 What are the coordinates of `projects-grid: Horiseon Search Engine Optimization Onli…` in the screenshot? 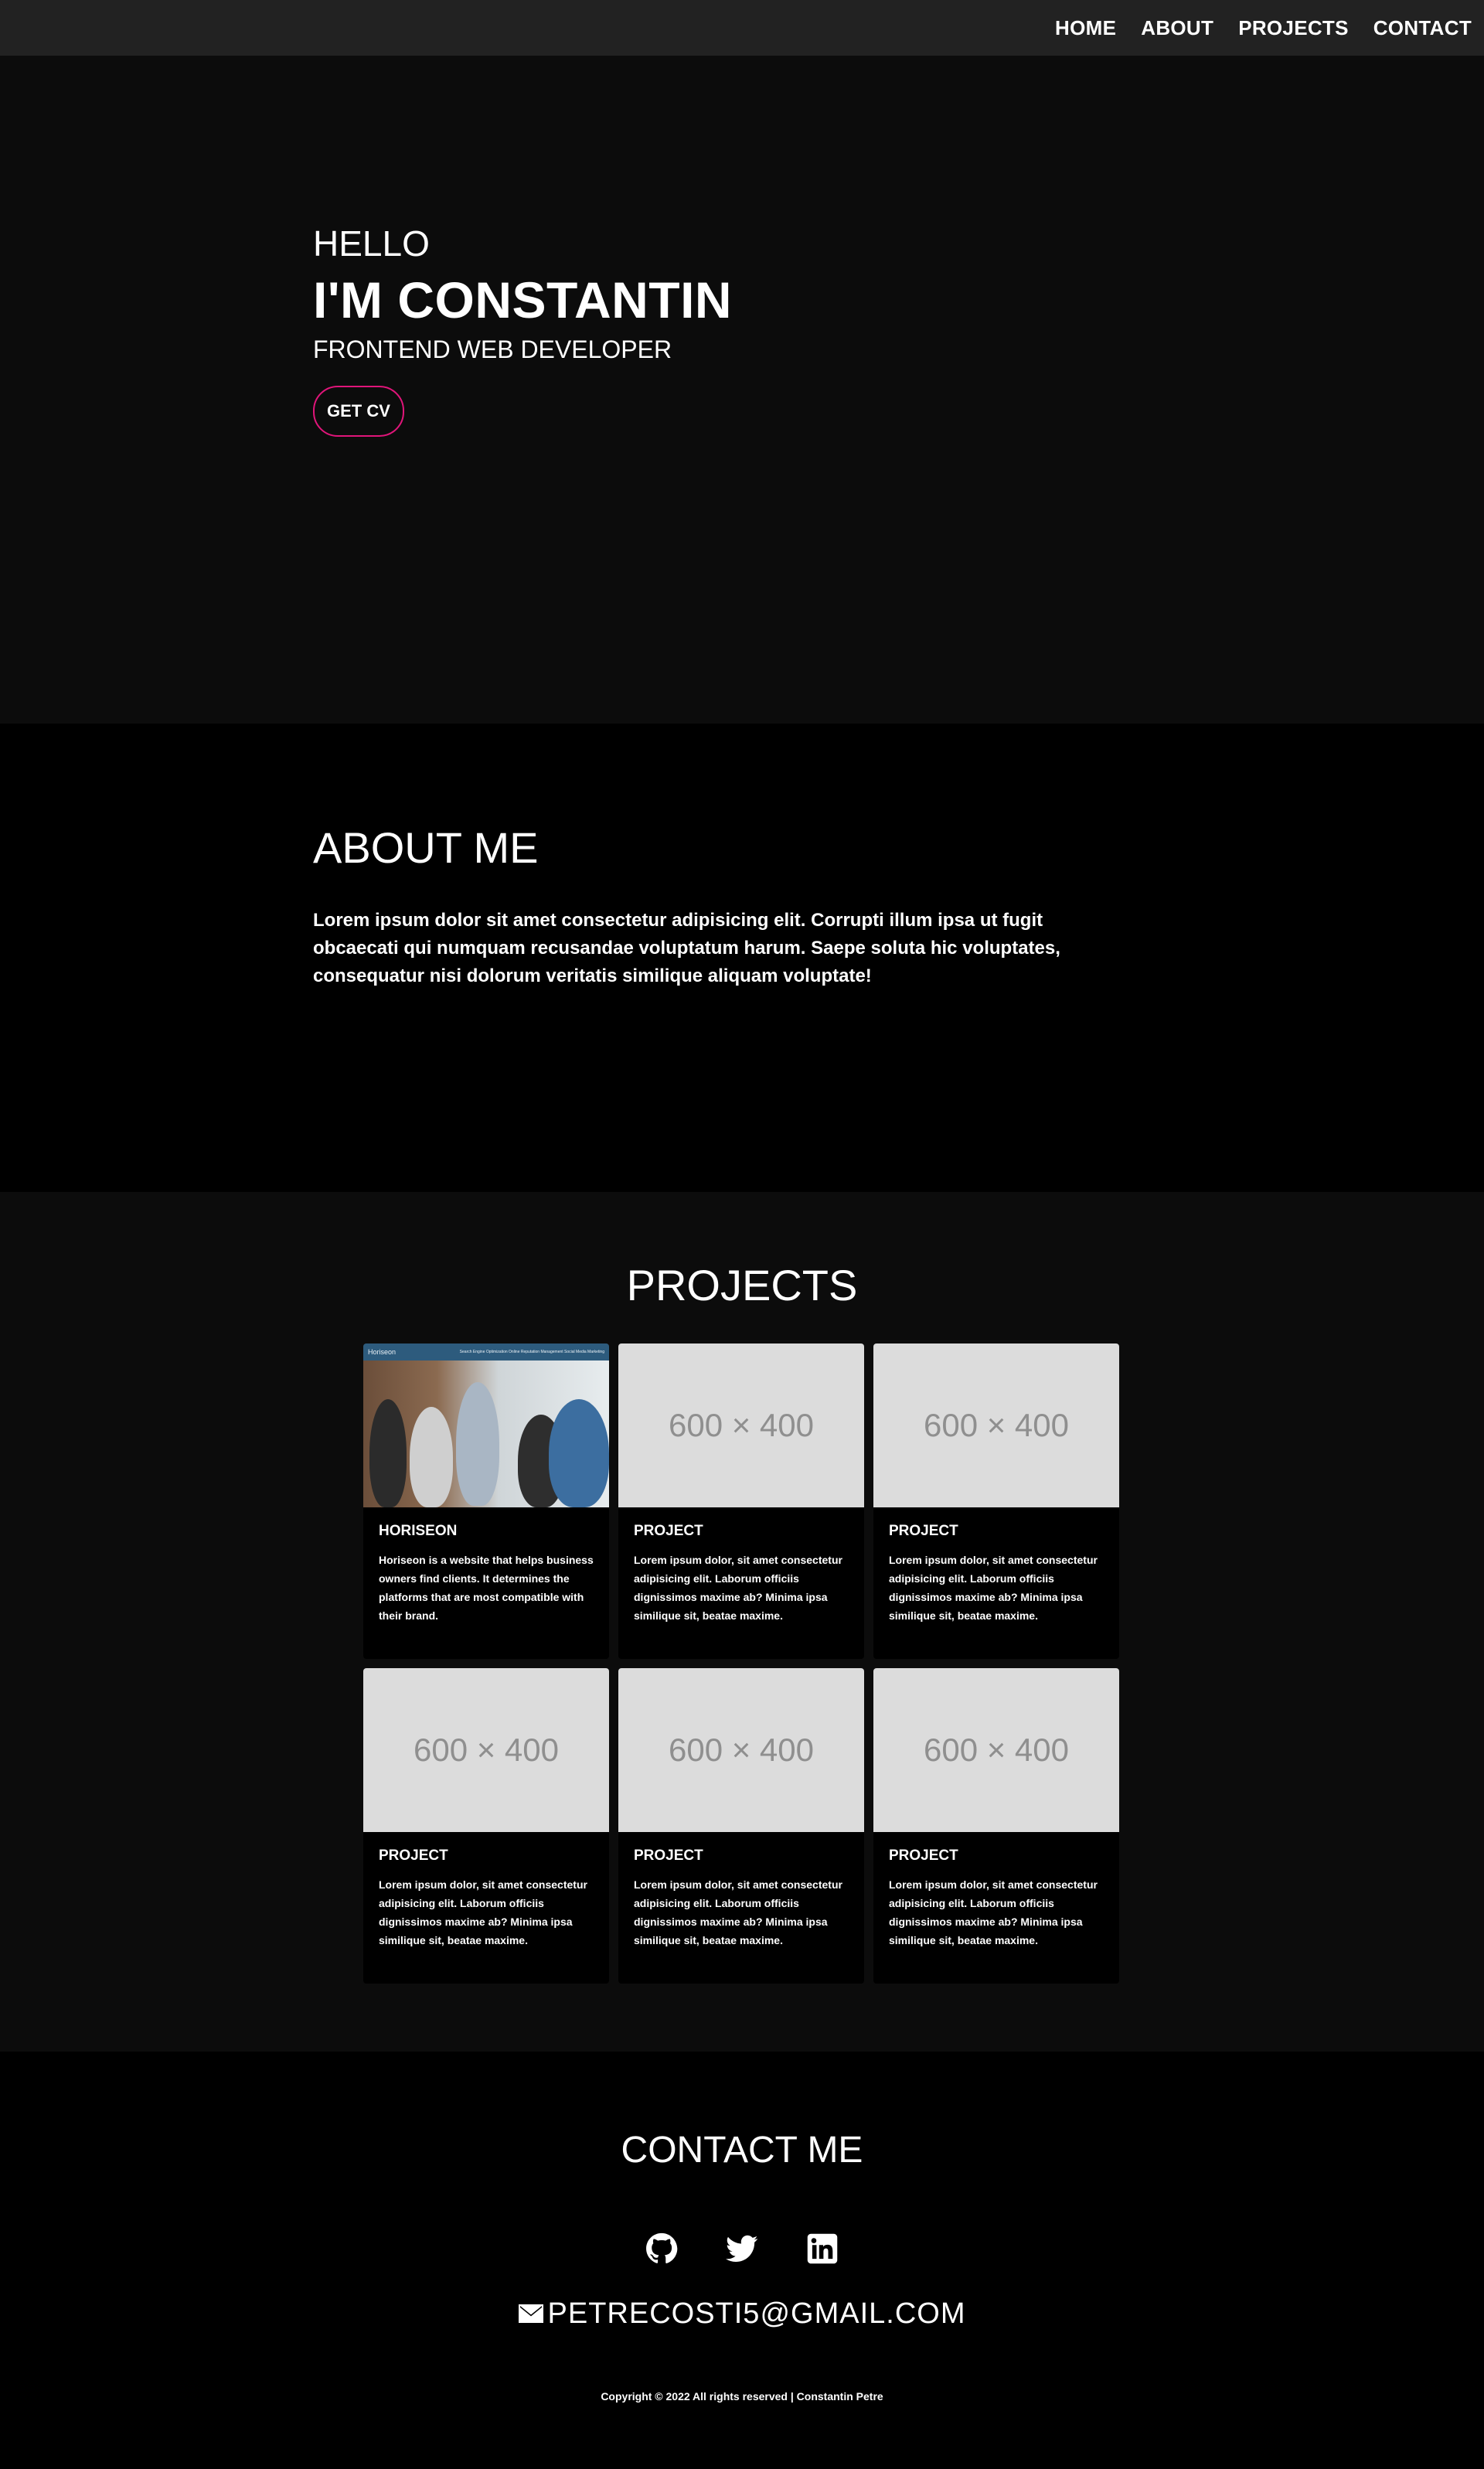 It's located at (742, 1663).